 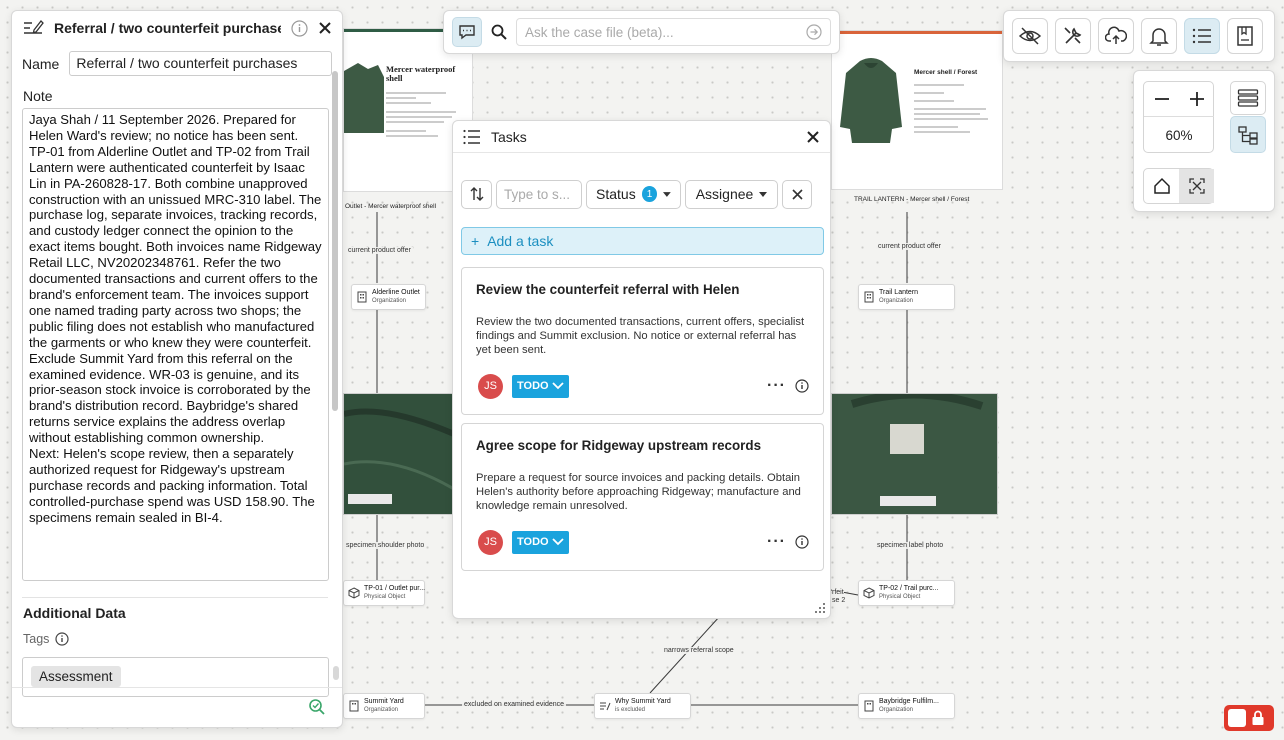 I want to click on zoom-in-icon, so click(x=1196, y=99).